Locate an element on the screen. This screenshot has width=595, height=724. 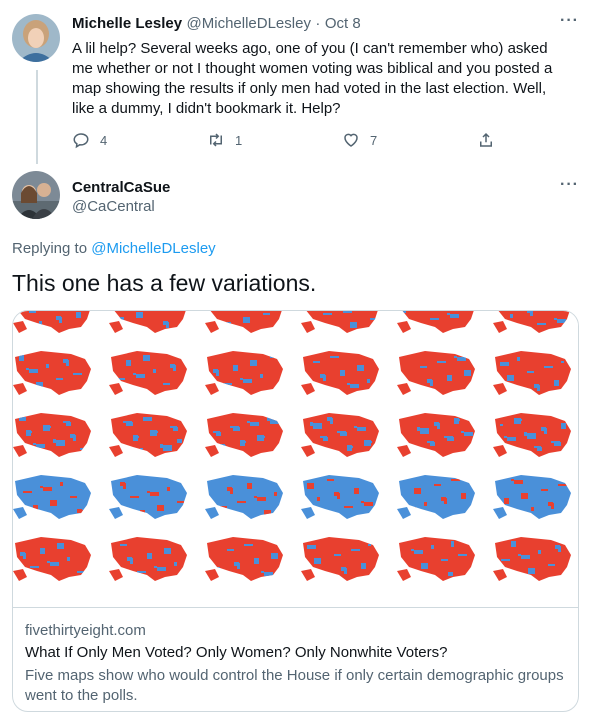
like-button: 7 is located at coordinates (409, 140).